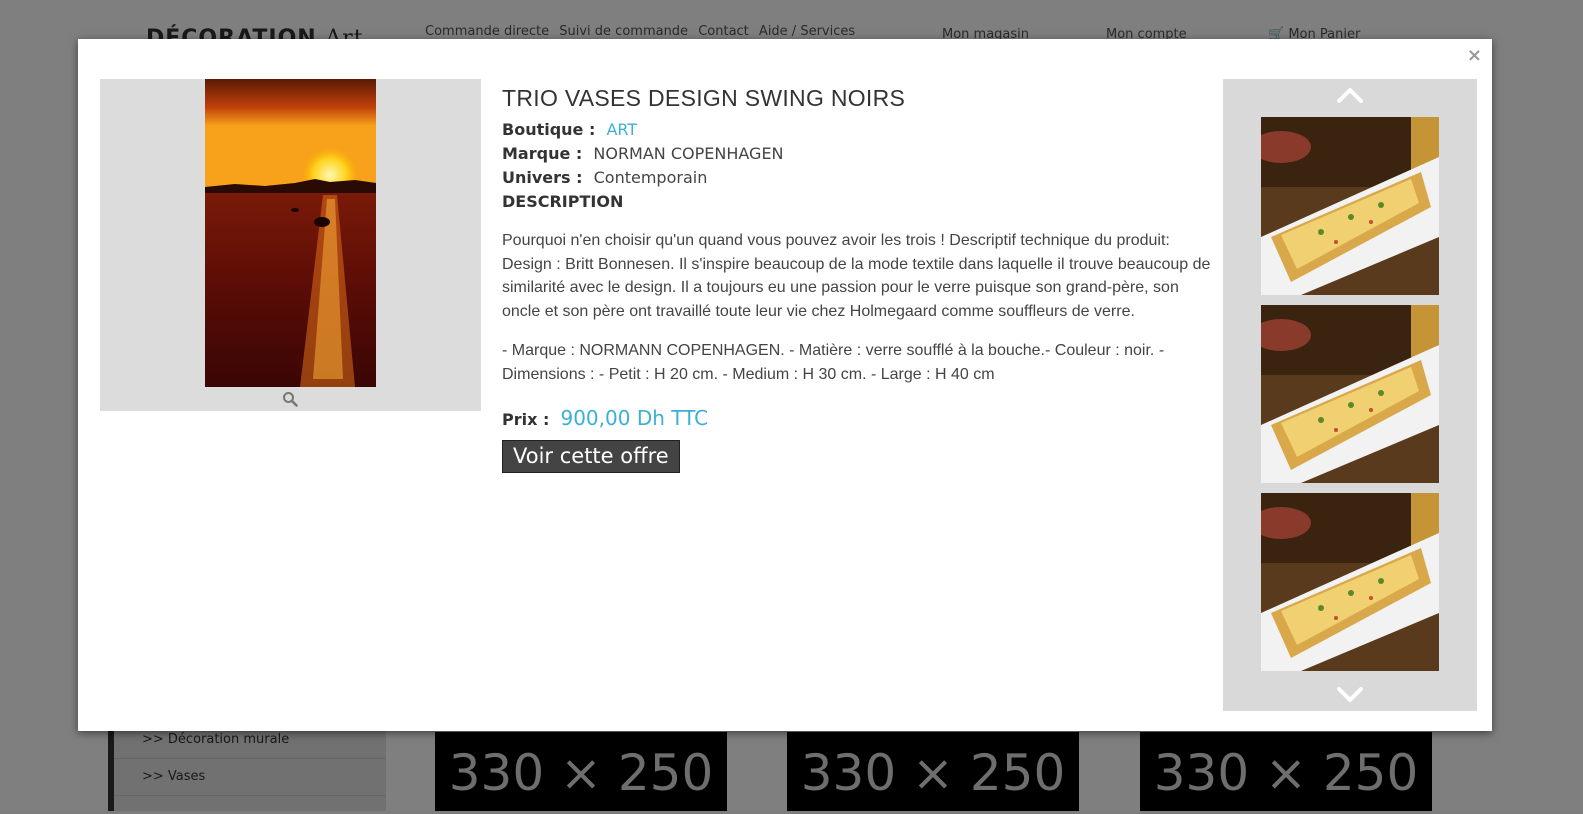 The width and height of the screenshot is (1583, 814). I want to click on view-offer-button: Voir cette offre, so click(591, 457).